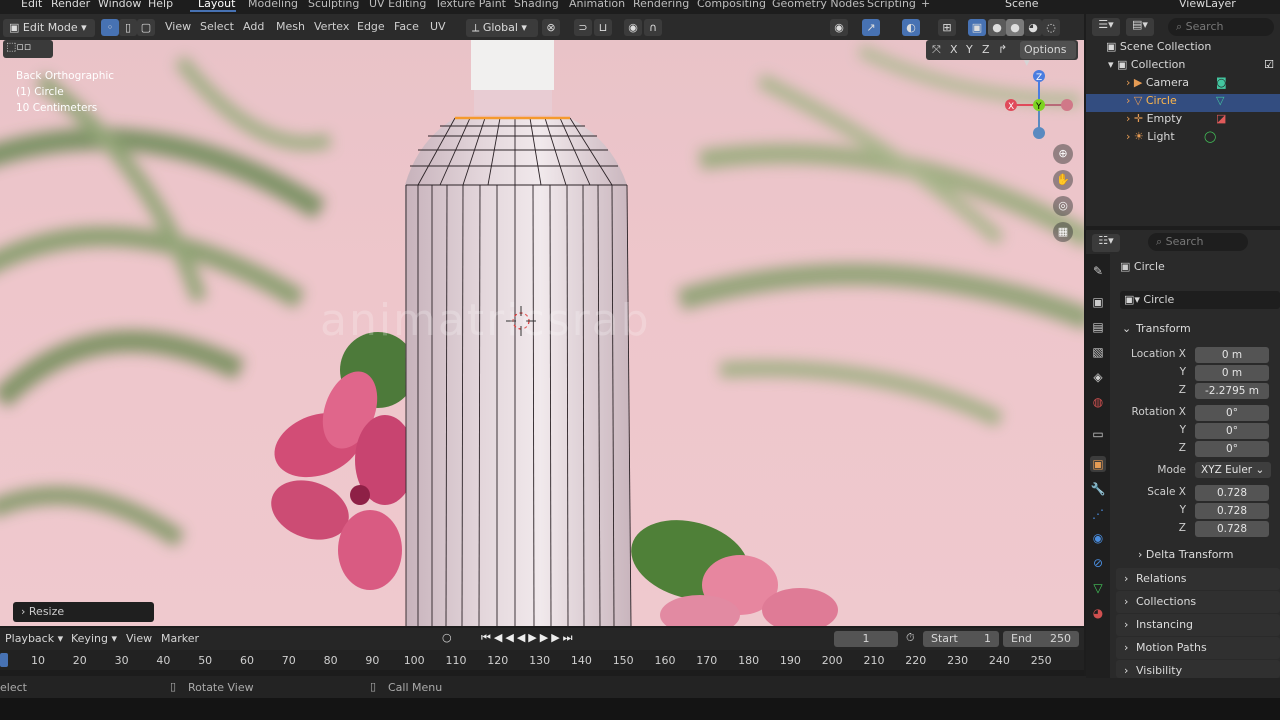 The height and width of the screenshot is (720, 1280). Describe the element at coordinates (1098, 563) in the screenshot. I see `constraints-tab-icon: ⊘` at that location.